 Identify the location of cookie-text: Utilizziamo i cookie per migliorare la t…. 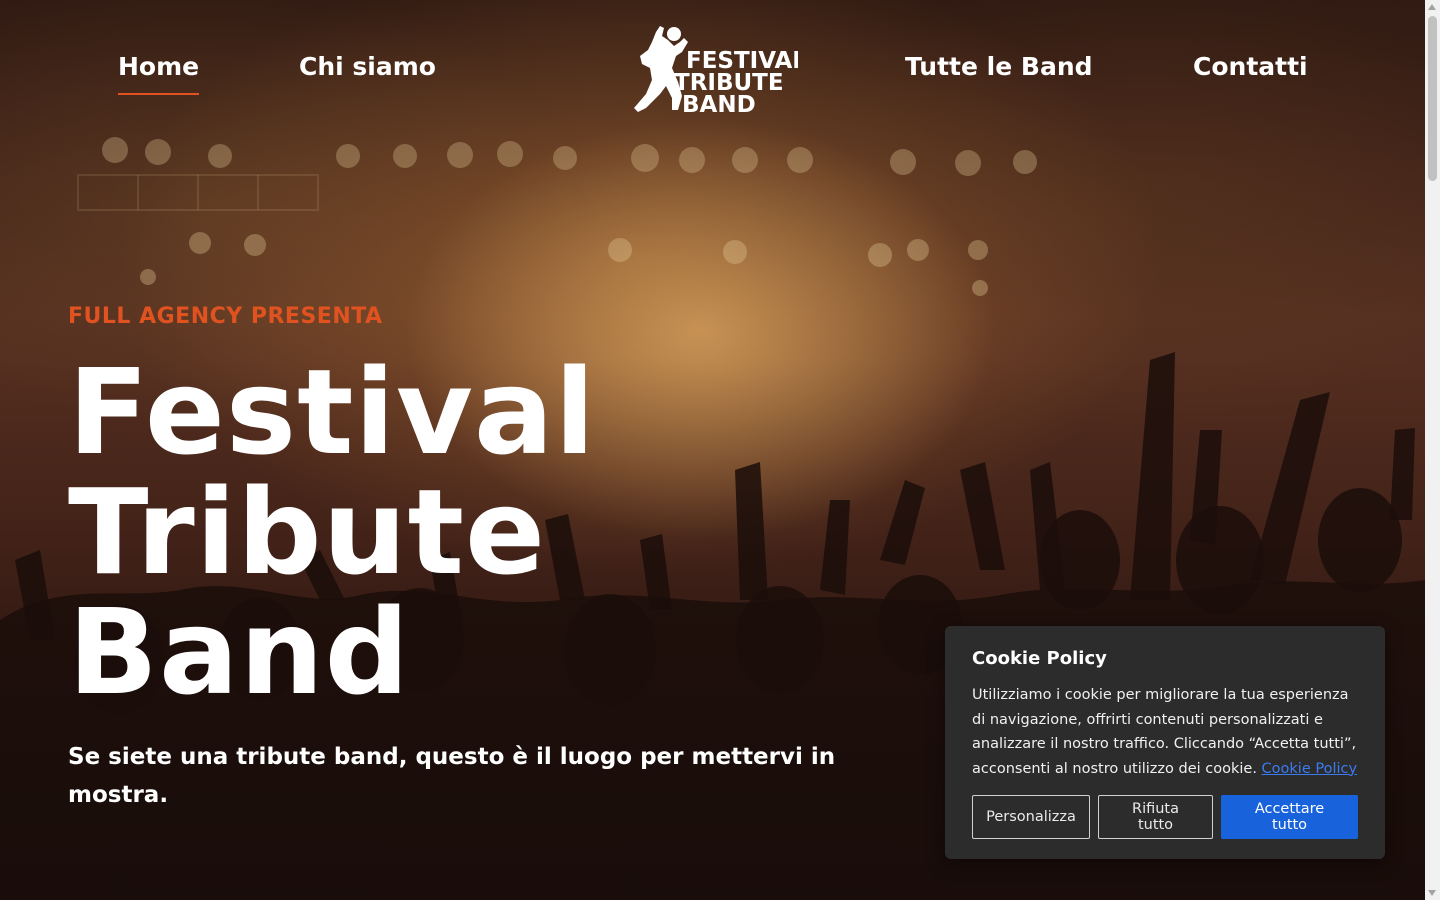
(1165, 732).